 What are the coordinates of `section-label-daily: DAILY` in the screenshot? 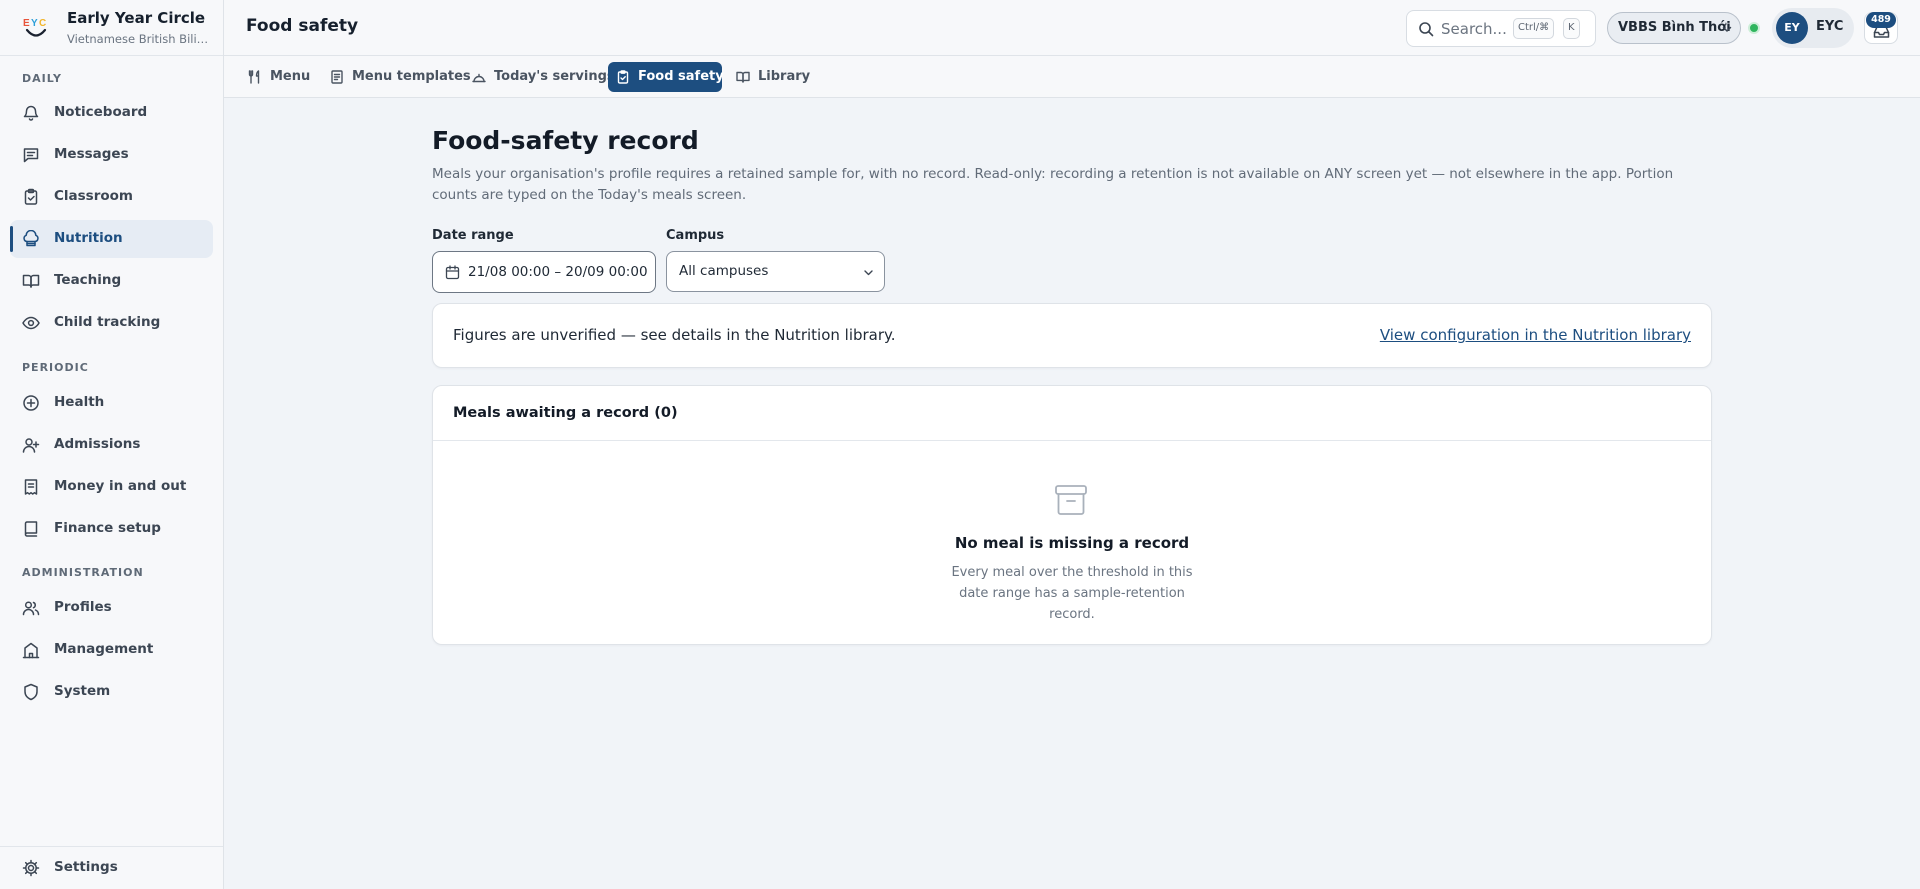 It's located at (42, 78).